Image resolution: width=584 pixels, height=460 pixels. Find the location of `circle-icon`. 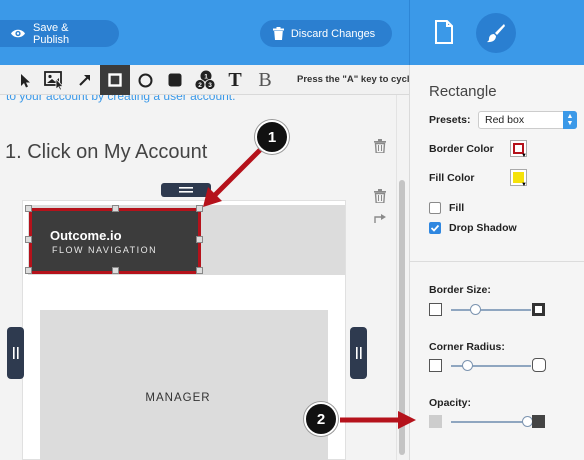

circle-icon is located at coordinates (145, 80).